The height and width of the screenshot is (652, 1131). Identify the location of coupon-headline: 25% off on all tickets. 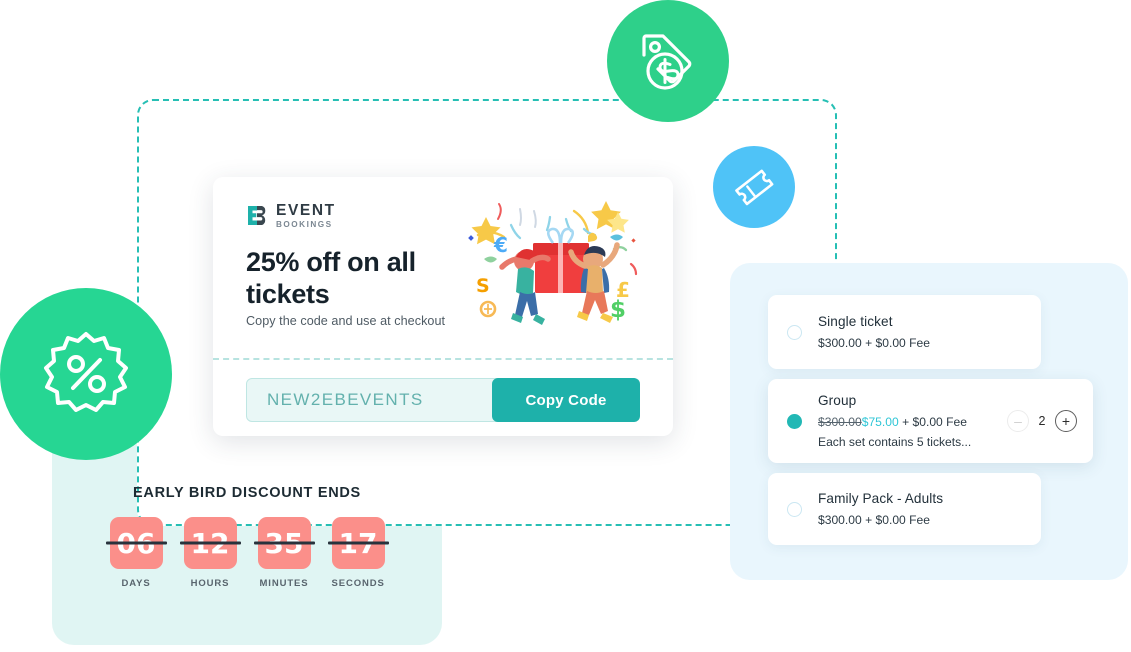
(331, 278).